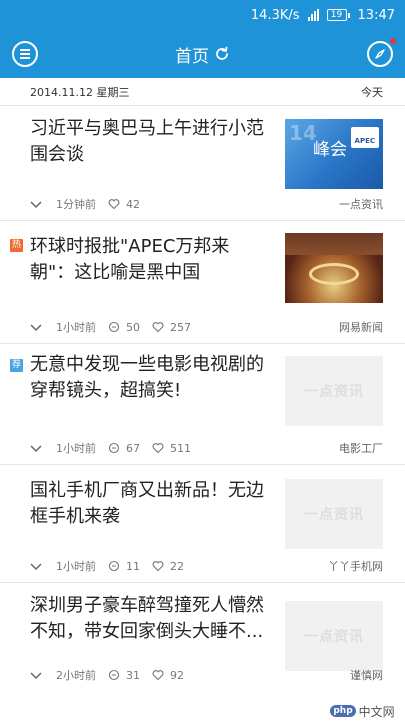 This screenshot has width=405, height=722. What do you see at coordinates (361, 327) in the screenshot?
I see `news-source: 网易新闻` at bounding box center [361, 327].